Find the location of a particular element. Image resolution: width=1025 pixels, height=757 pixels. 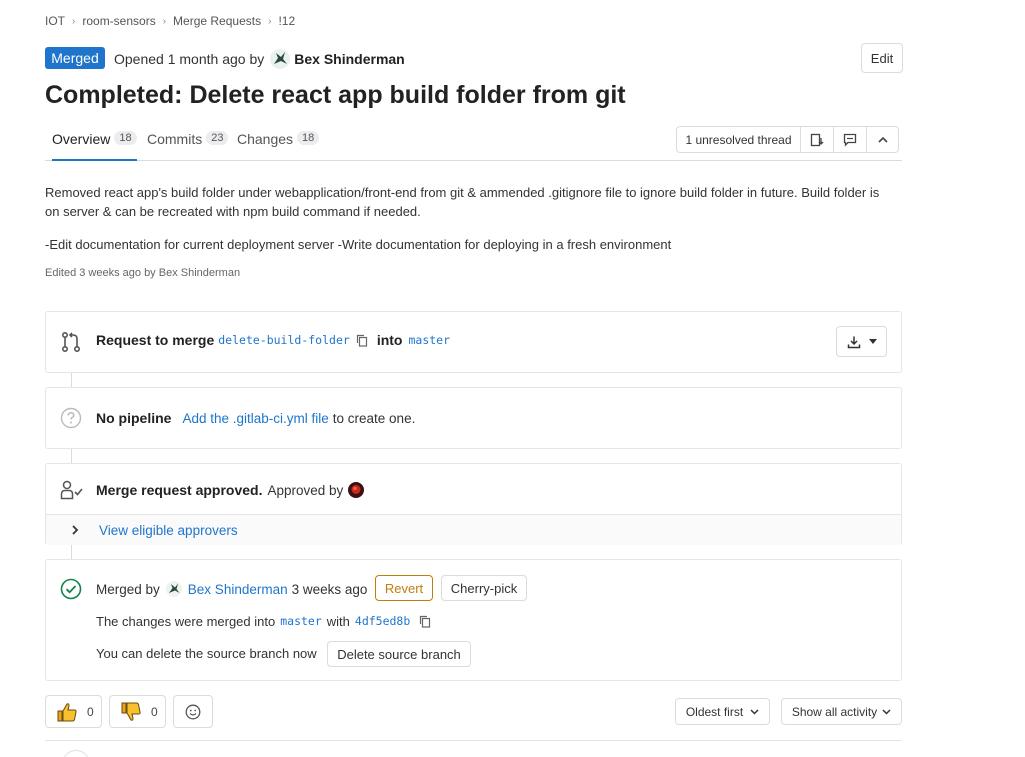

tab-overview-label: Overview is located at coordinates (81, 139).